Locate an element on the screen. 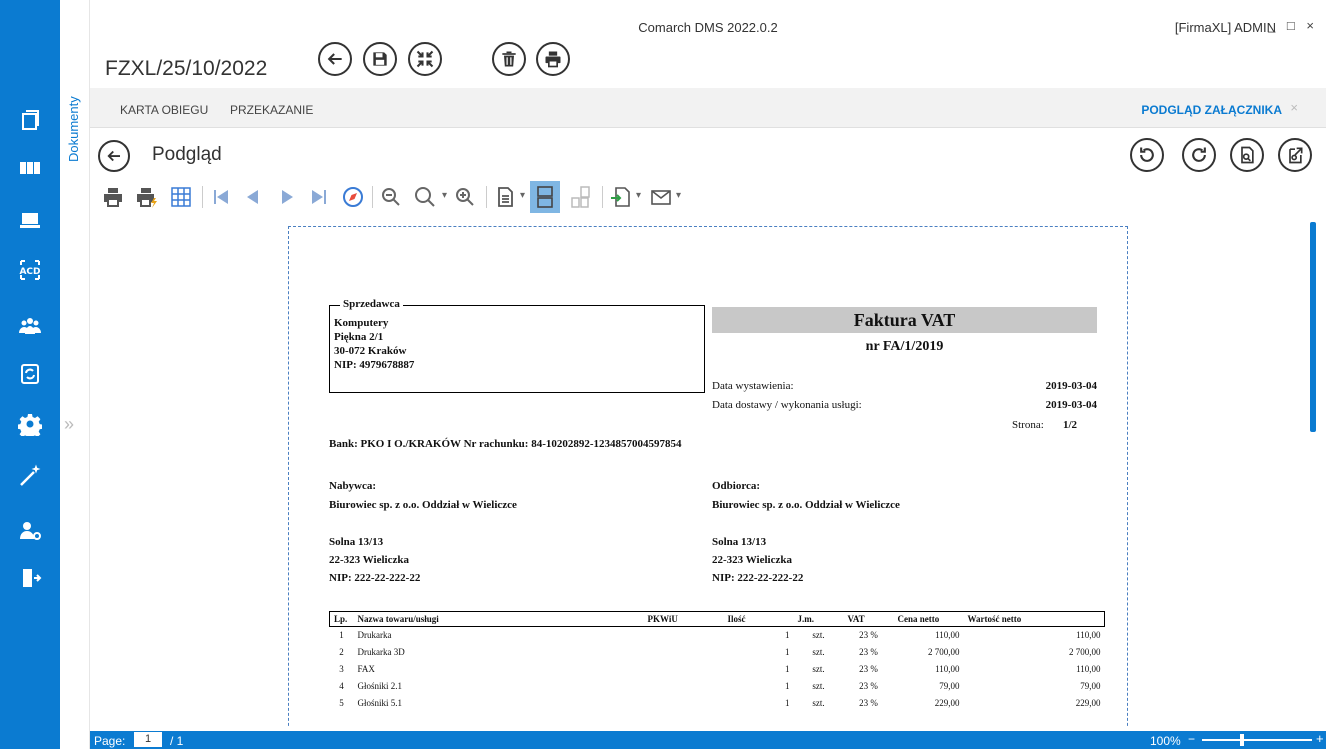  next-page-icon is located at coordinates (287, 197).